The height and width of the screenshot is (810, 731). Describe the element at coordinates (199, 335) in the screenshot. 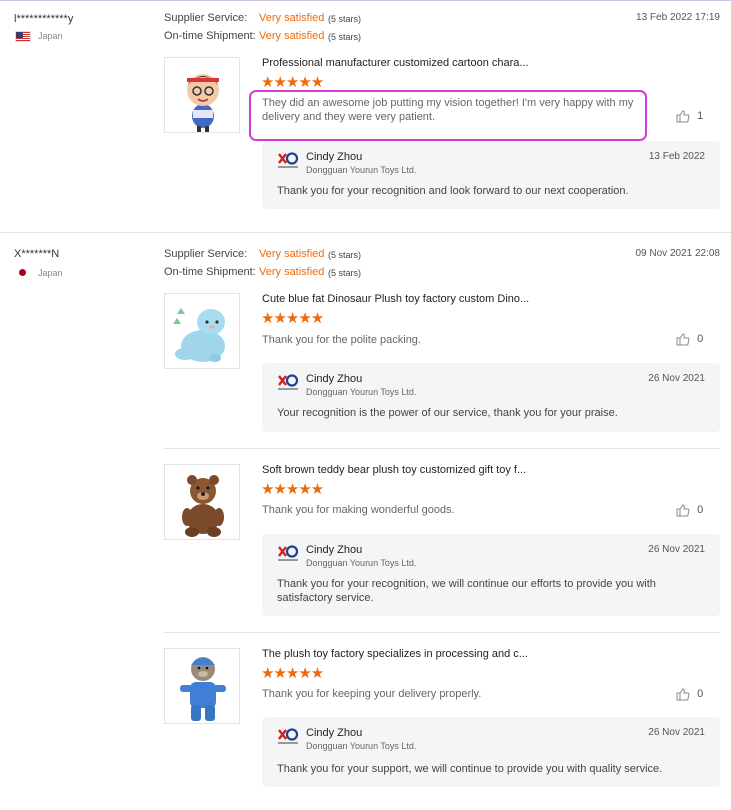

I see `blue-dinosaur-image` at that location.